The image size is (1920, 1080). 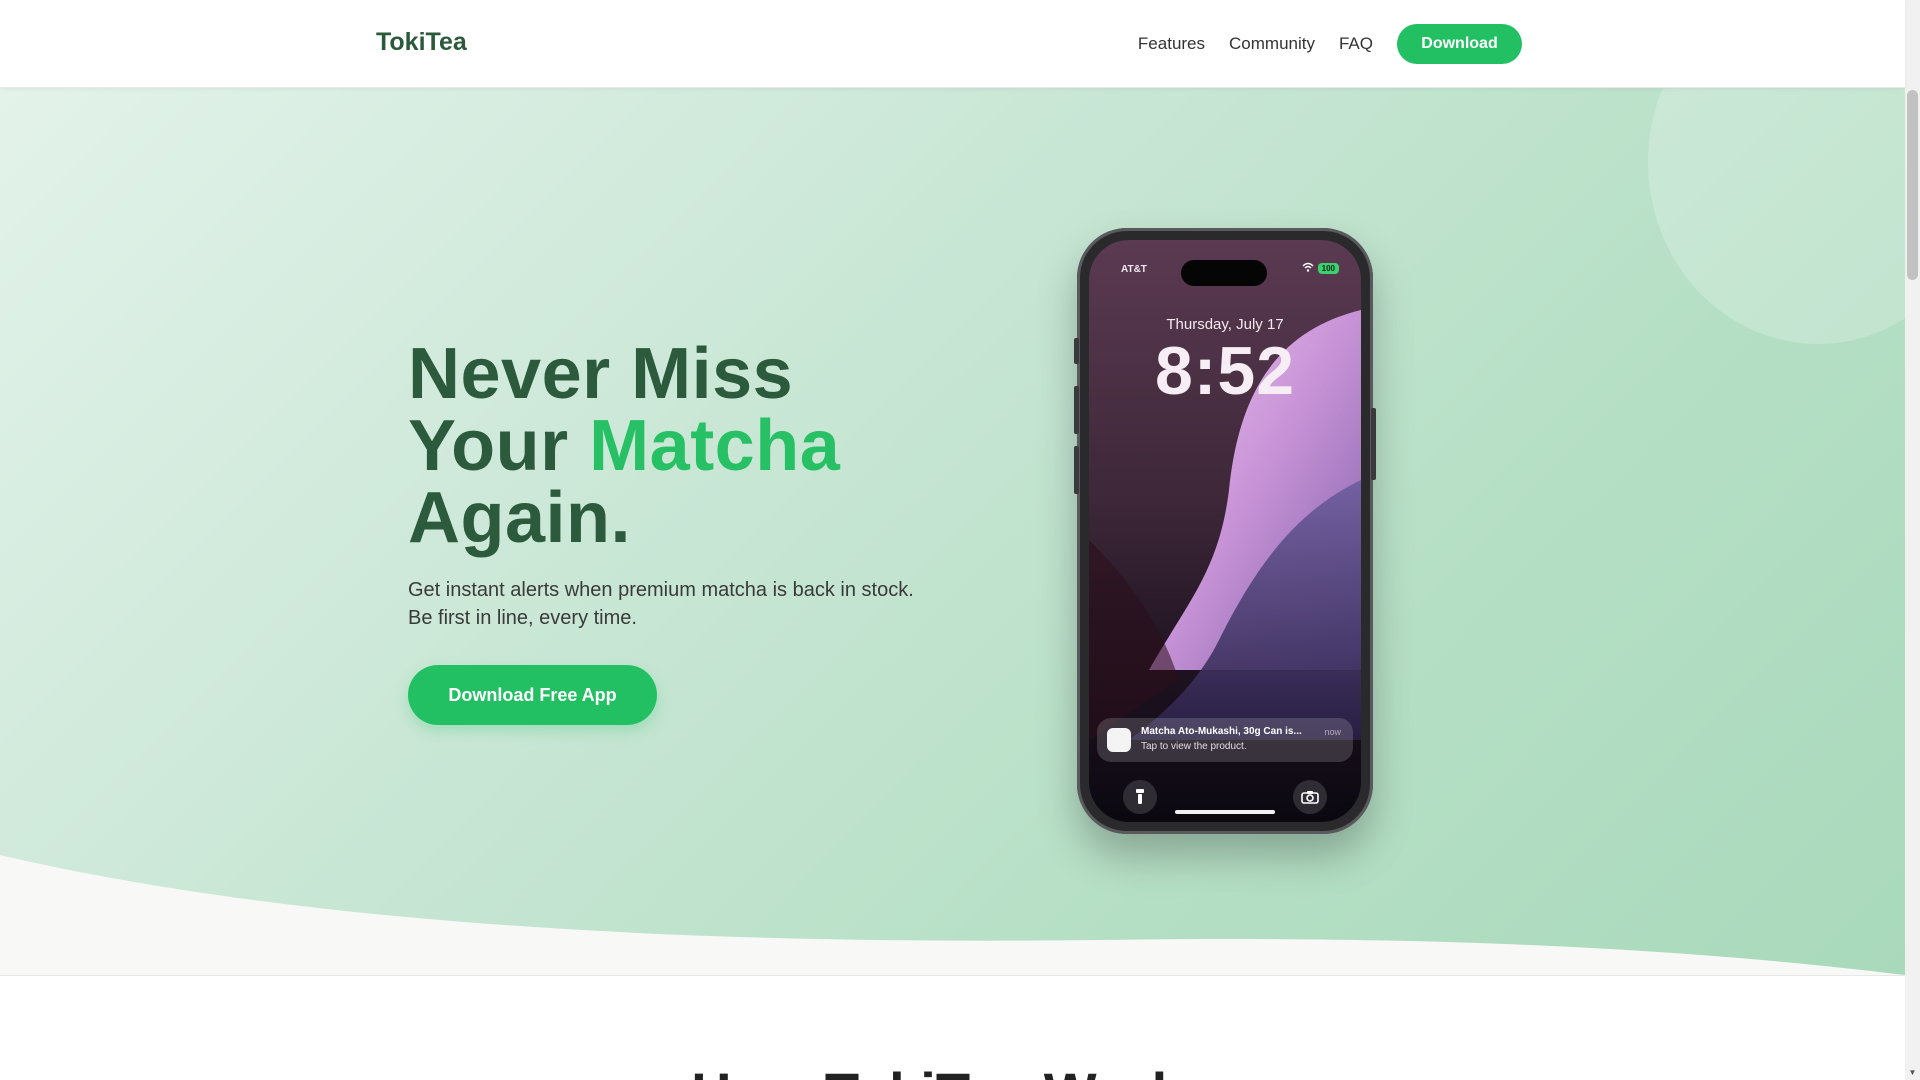 What do you see at coordinates (1459, 44) in the screenshot?
I see `nav-download-button: Download` at bounding box center [1459, 44].